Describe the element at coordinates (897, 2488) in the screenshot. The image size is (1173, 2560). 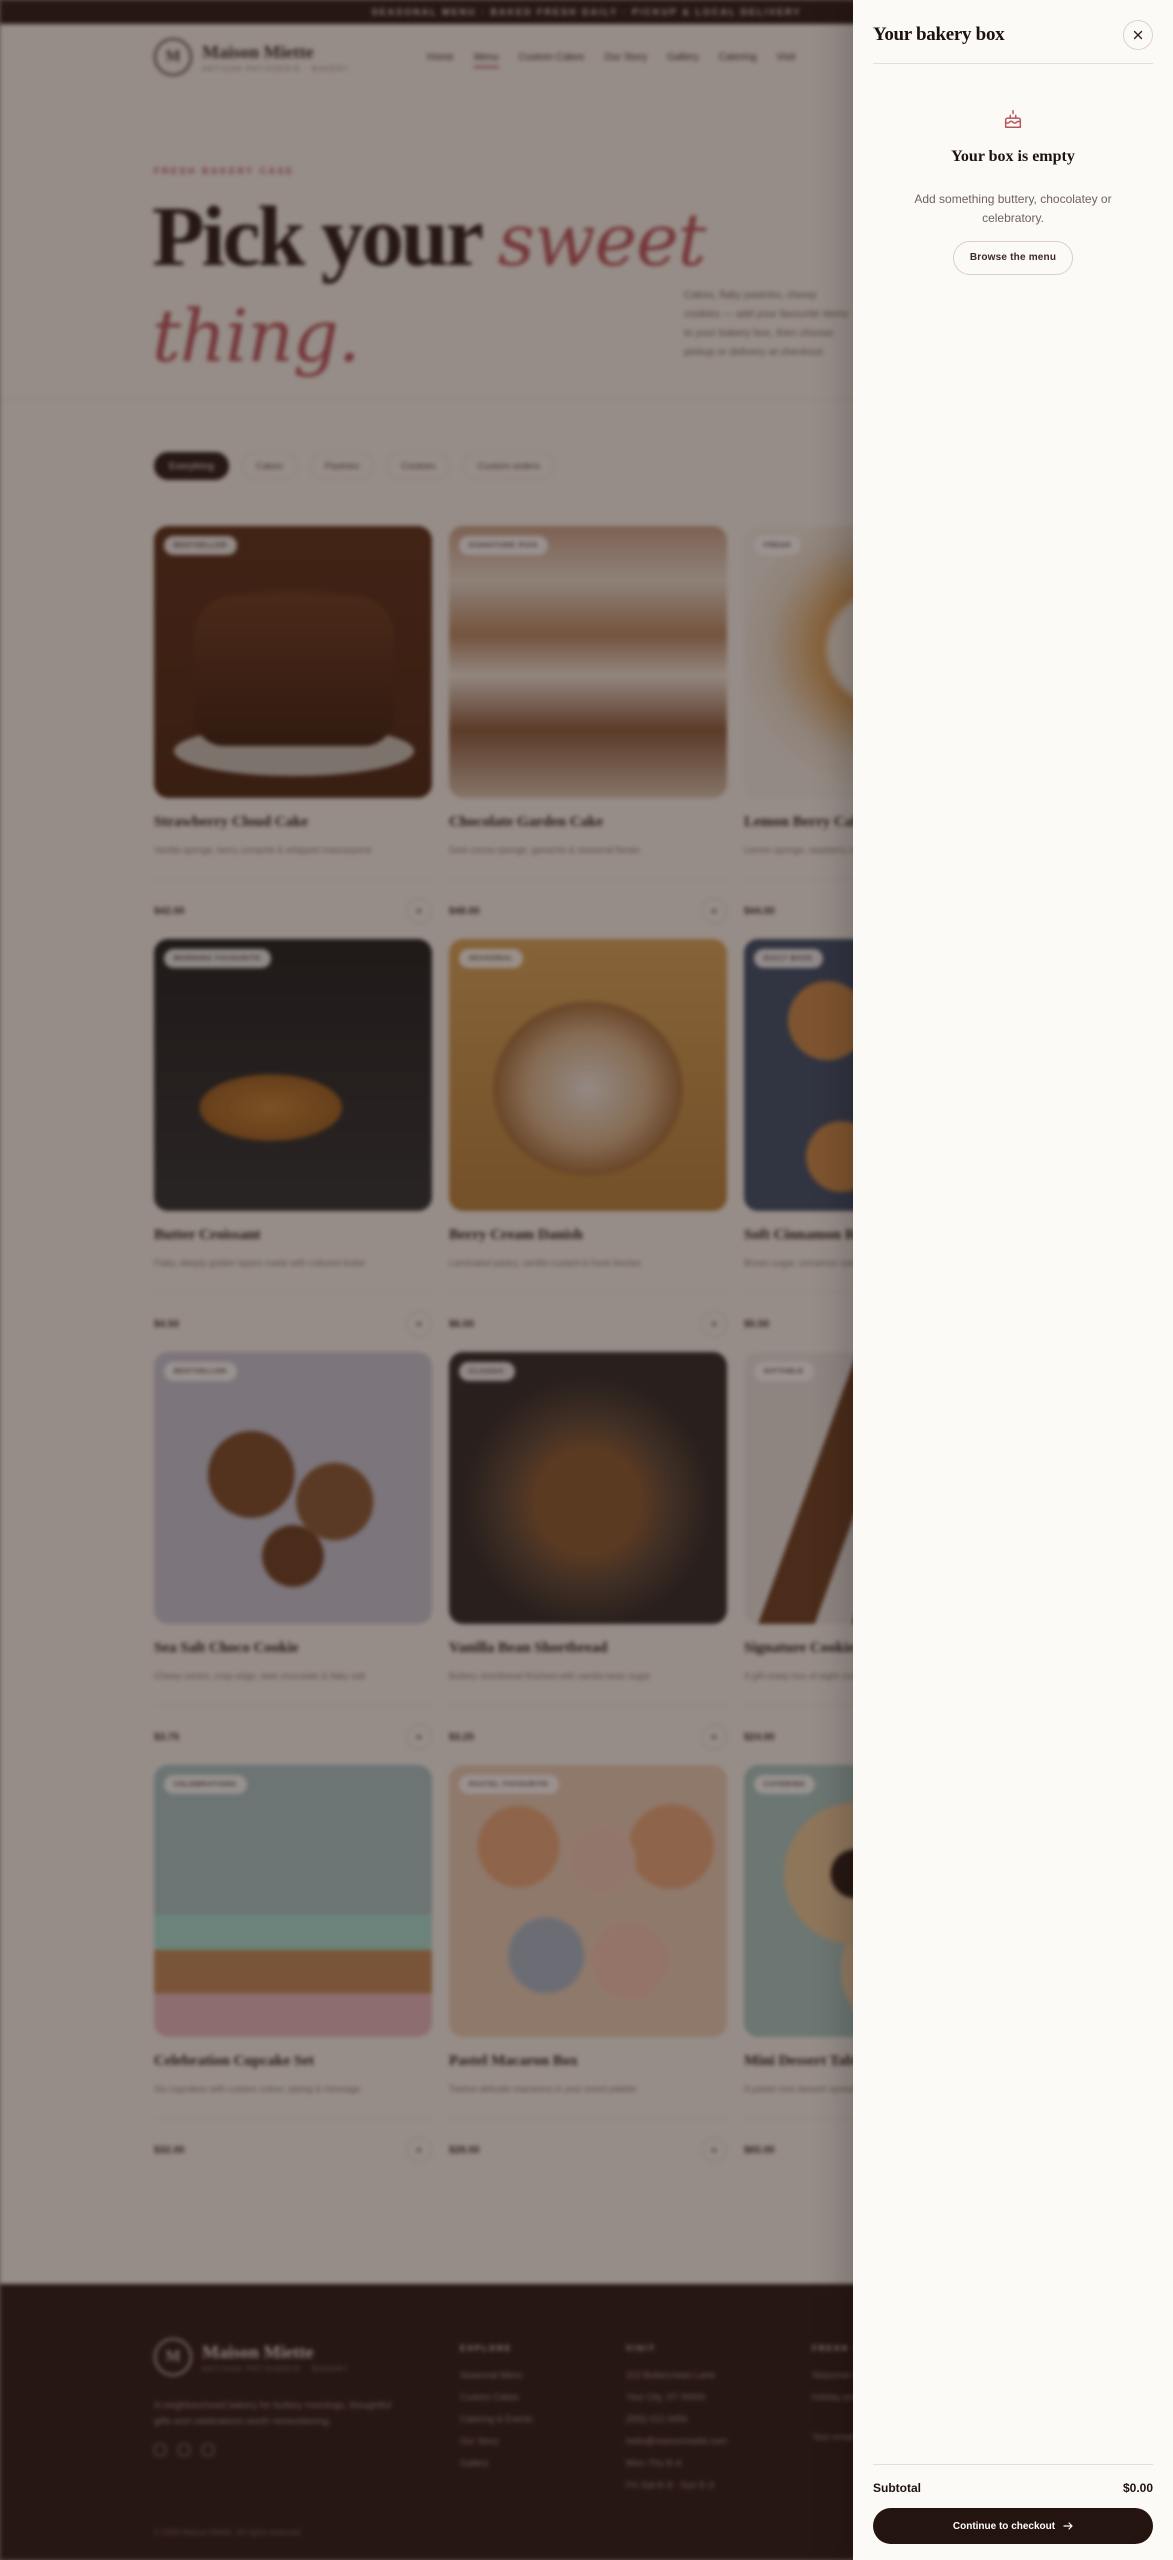
I see `subtotal-label: Subtotal` at that location.